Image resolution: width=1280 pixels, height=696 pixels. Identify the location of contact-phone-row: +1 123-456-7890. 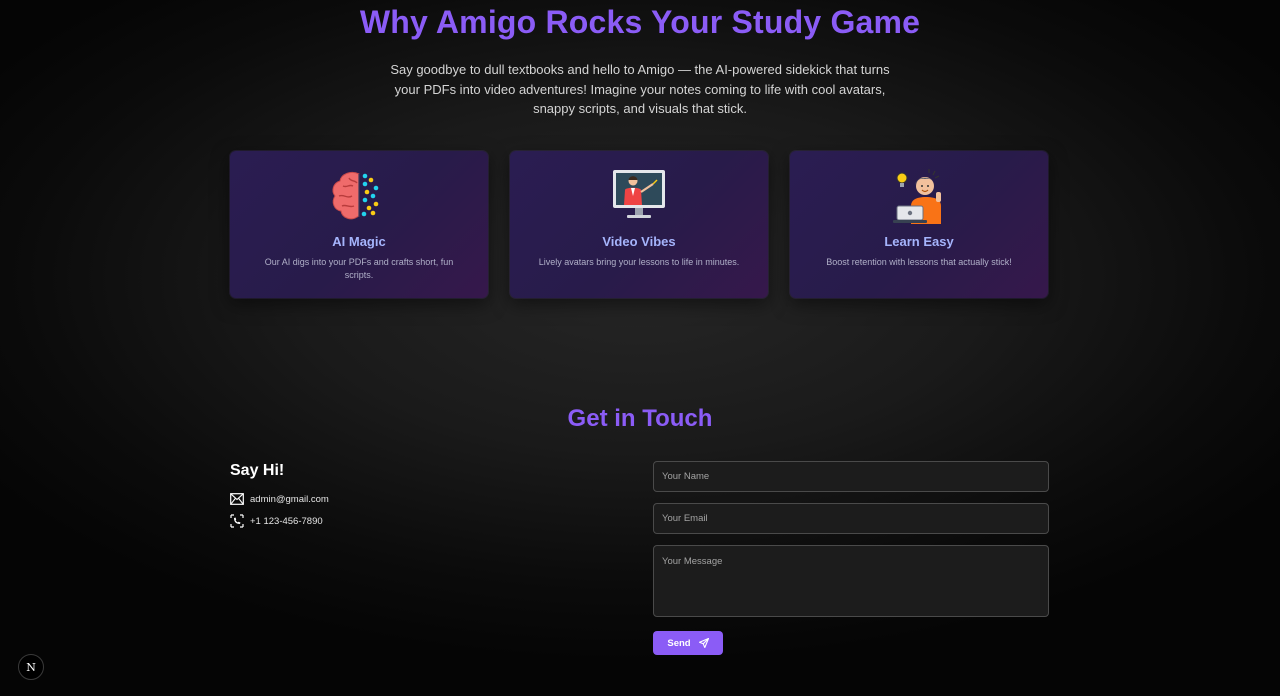
(276, 521).